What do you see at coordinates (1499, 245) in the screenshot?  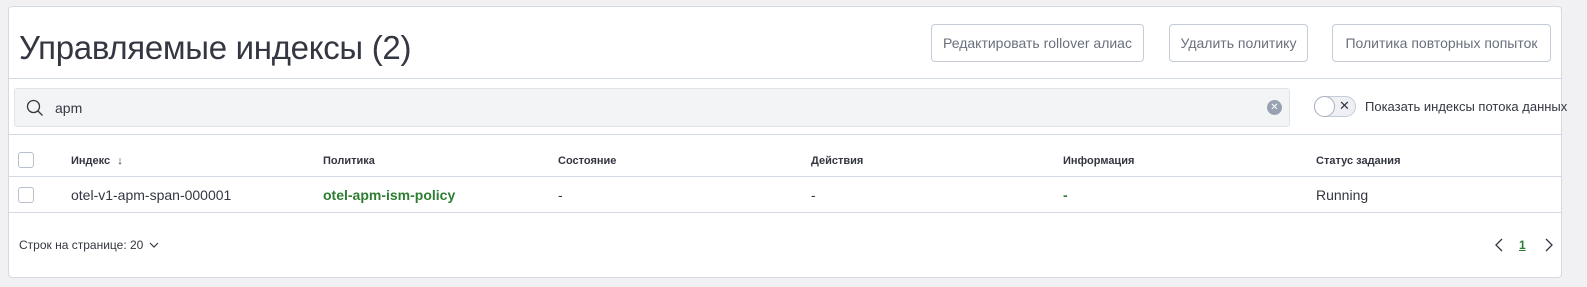 I see `chevron-left-icon` at bounding box center [1499, 245].